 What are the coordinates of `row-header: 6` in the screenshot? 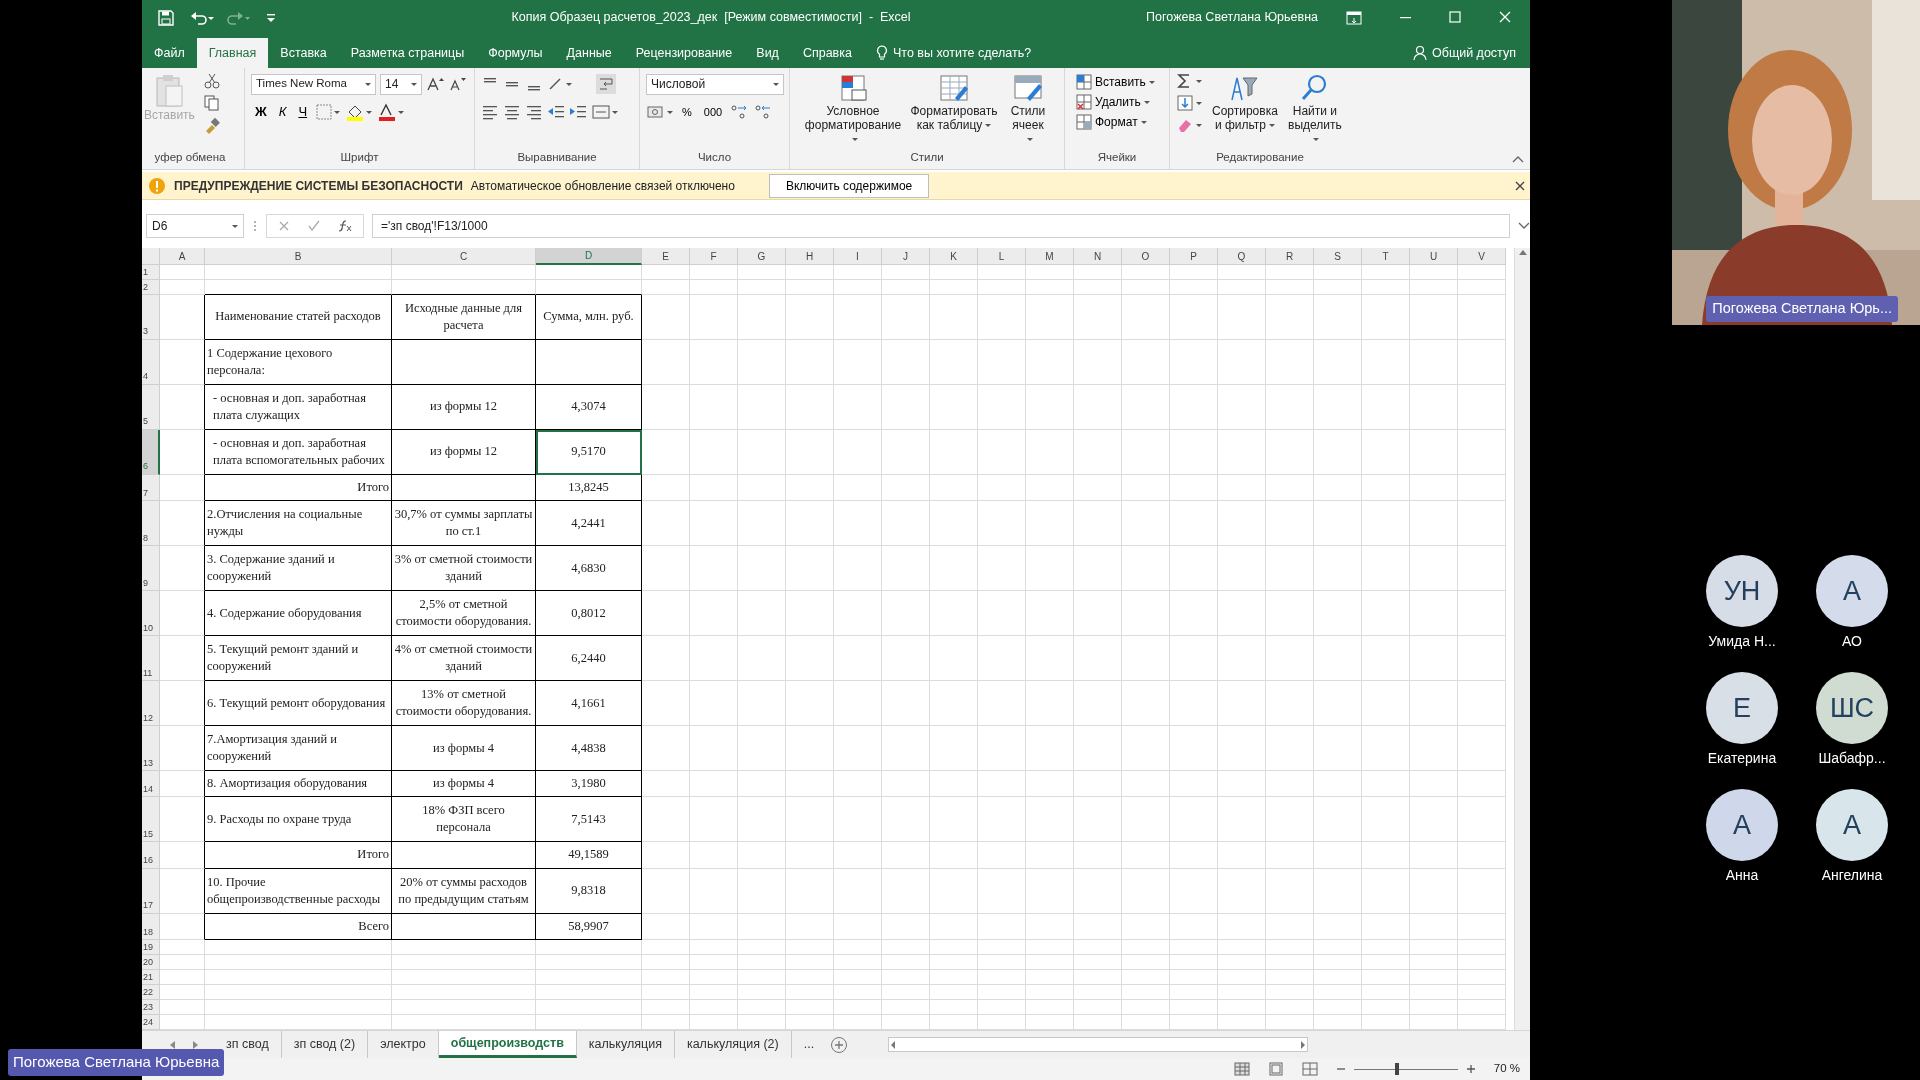 It's located at (151, 452).